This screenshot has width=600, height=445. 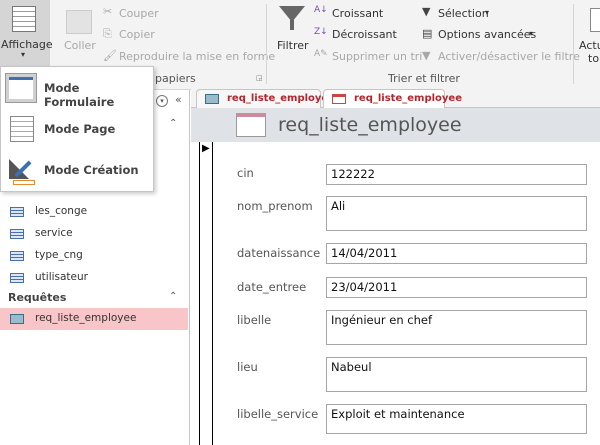 I want to click on copy-icon: ⎘, so click(x=107, y=33).